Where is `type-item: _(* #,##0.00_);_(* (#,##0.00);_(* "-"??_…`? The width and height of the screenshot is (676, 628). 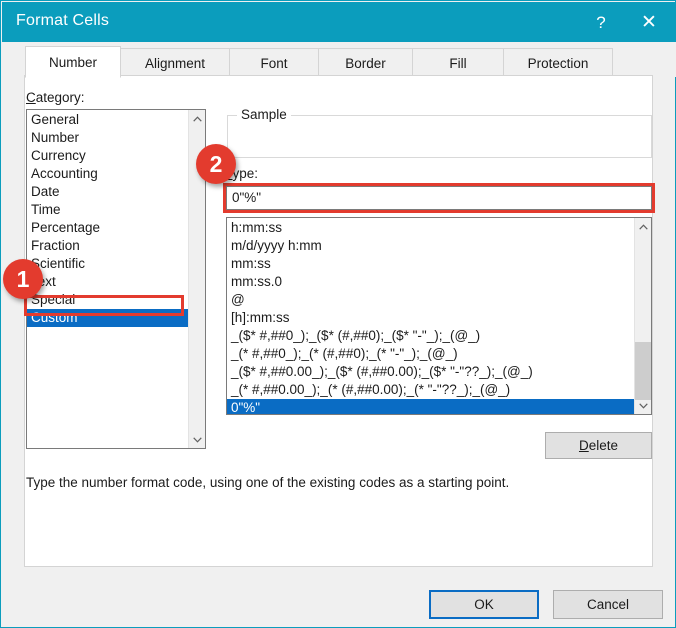 type-item: _(* #,##0.00_);_(* (#,##0.00);_(* "-"??_… is located at coordinates (430, 390).